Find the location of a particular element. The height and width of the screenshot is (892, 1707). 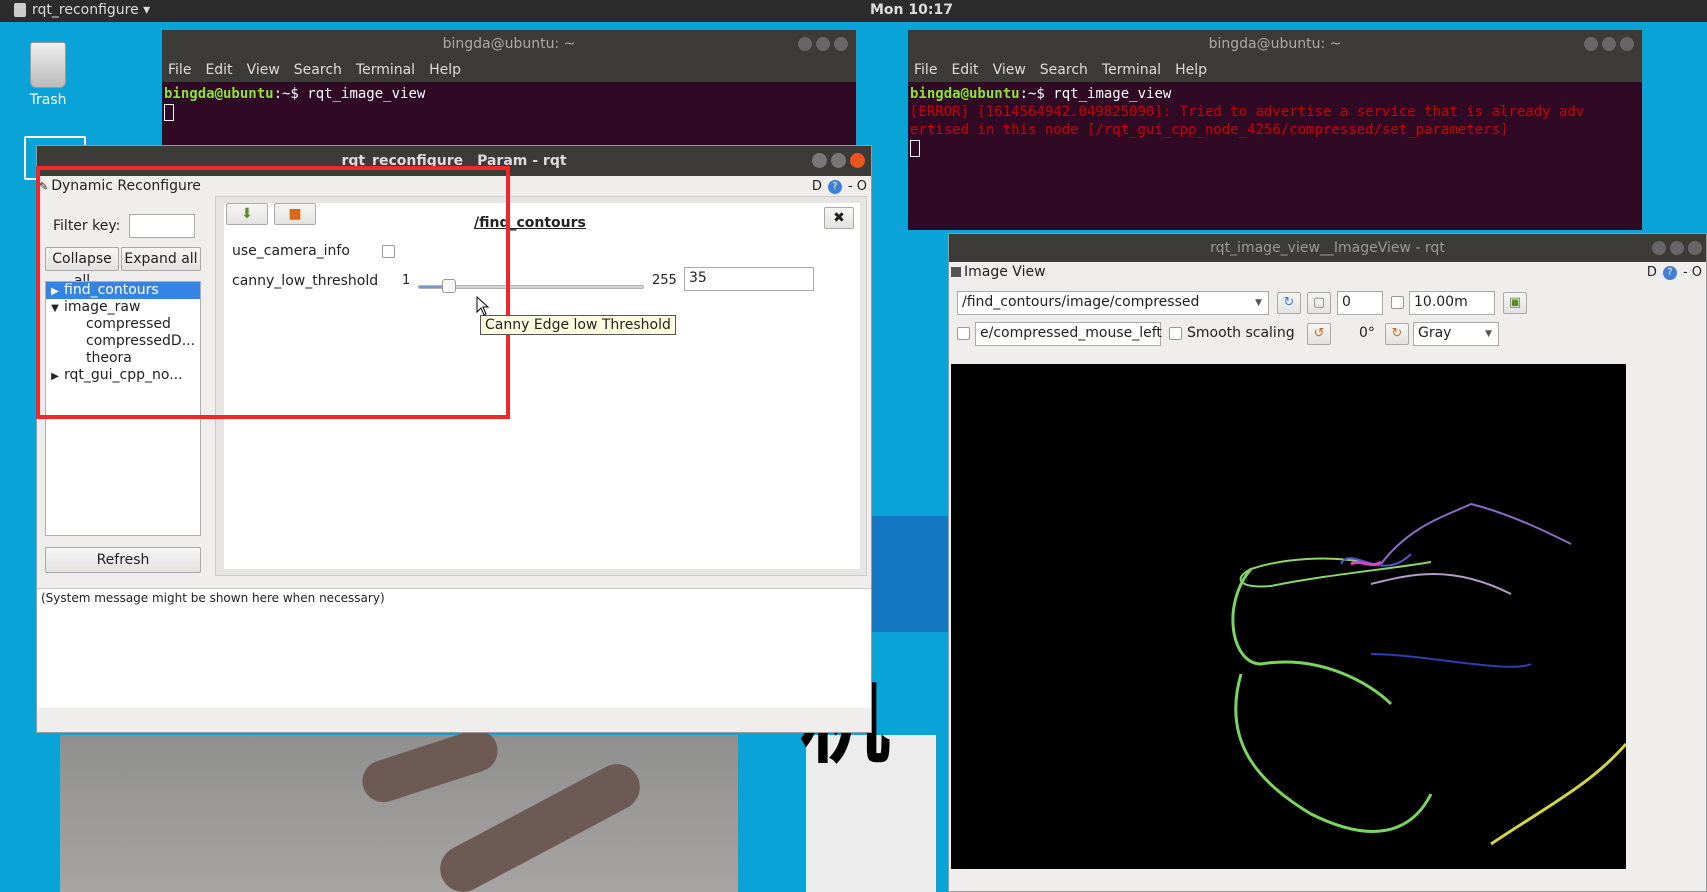

rotate-right-icon: ↻ is located at coordinates (1397, 333).